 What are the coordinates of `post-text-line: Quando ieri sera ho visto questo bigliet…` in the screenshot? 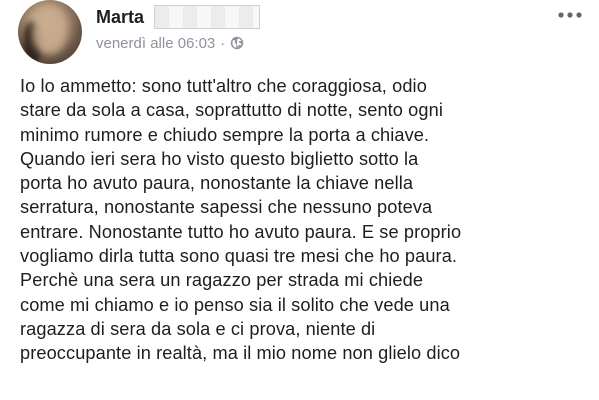 It's located at (219, 158).